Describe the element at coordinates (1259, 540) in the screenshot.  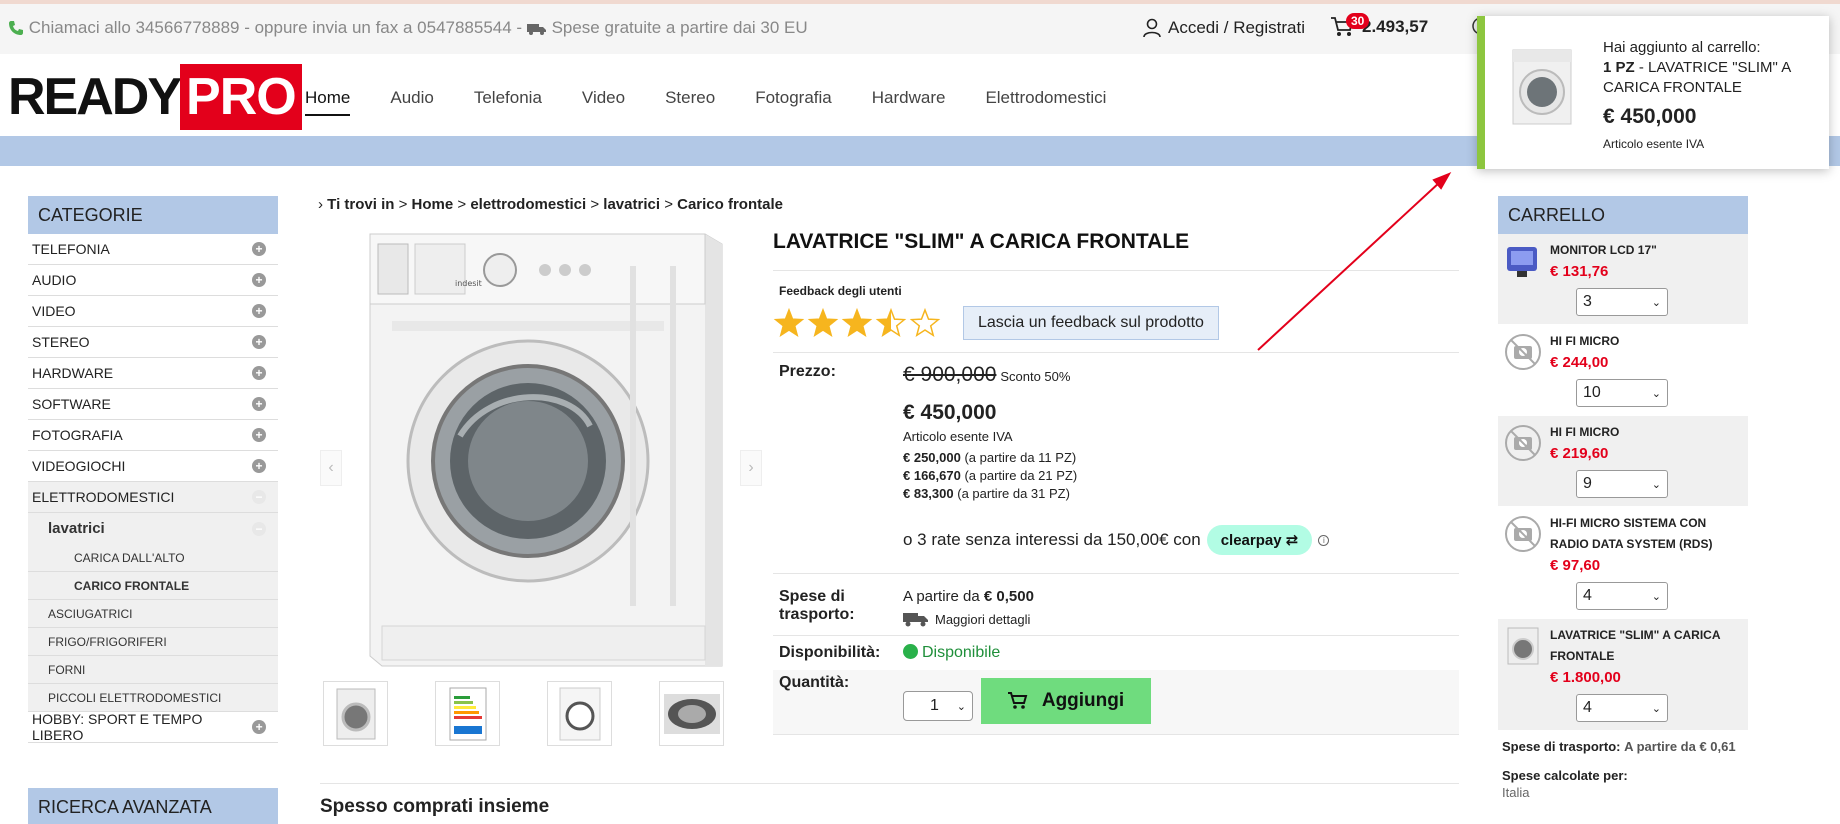
I see `clearpay-badge: clearpay ⇄` at that location.